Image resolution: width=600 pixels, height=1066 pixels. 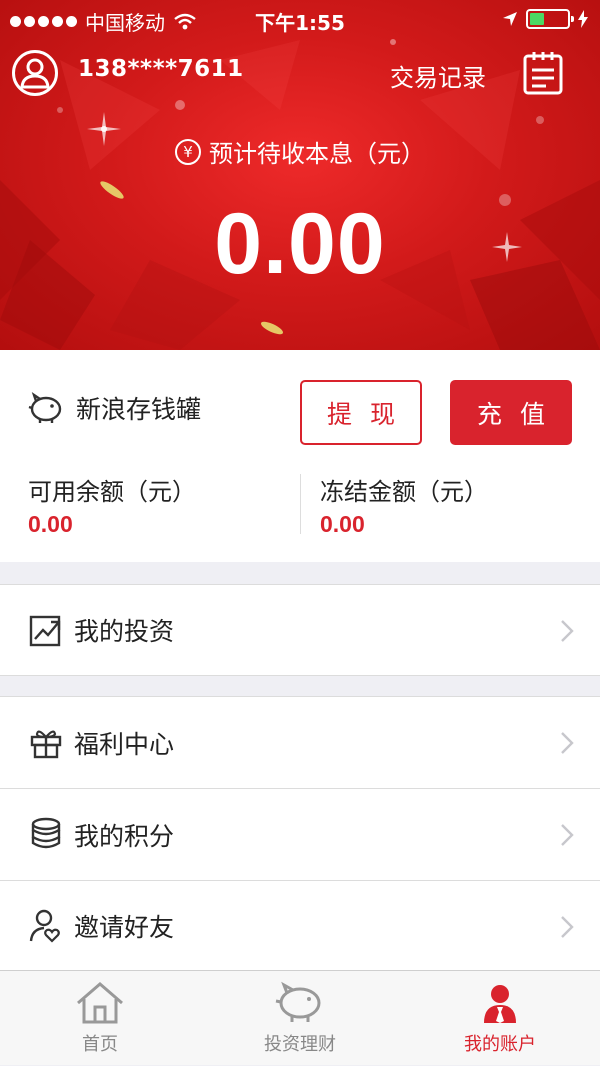 What do you see at coordinates (438, 75) in the screenshot?
I see `transaction-records-link: 交易记录` at bounding box center [438, 75].